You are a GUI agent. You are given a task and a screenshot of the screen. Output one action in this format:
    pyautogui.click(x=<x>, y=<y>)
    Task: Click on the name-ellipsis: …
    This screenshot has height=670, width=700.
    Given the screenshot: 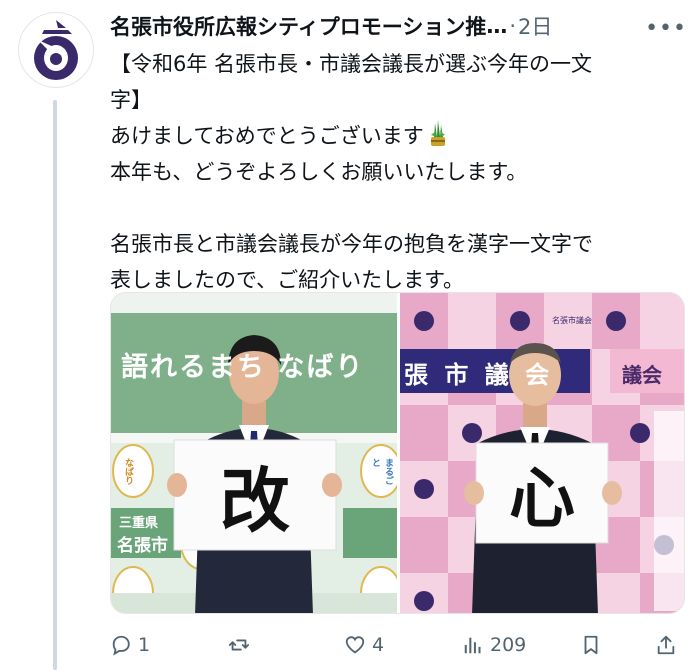 What is the action you would take?
    pyautogui.click(x=497, y=26)
    